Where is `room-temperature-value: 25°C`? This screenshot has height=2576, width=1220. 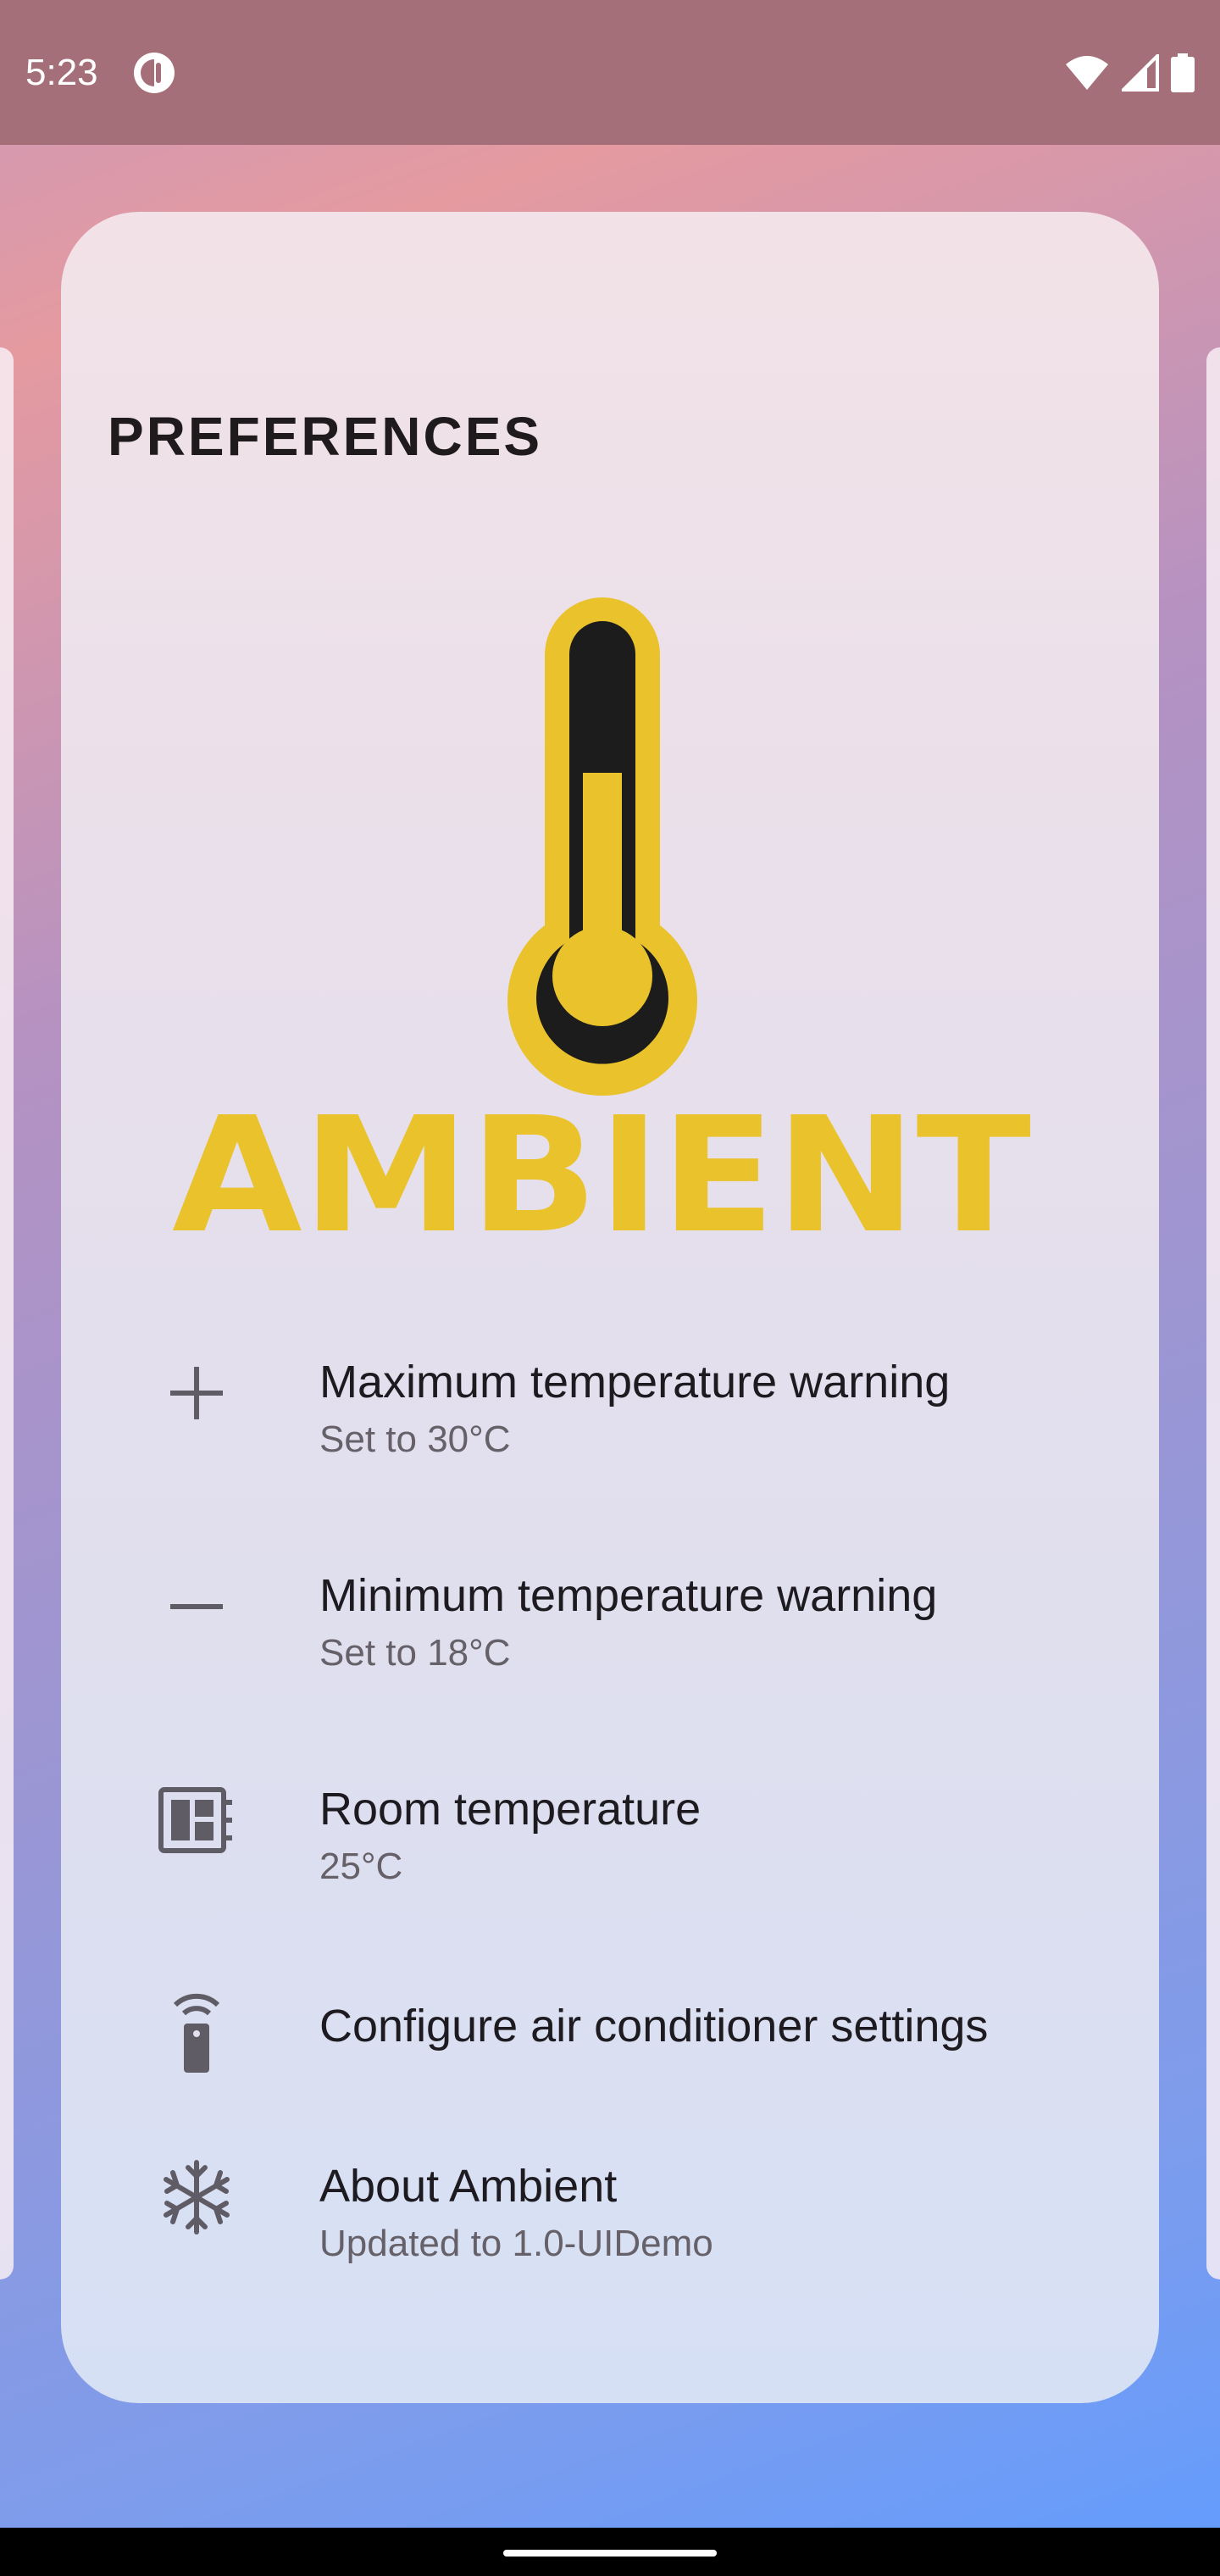
room-temperature-value: 25°C is located at coordinates (361, 1866).